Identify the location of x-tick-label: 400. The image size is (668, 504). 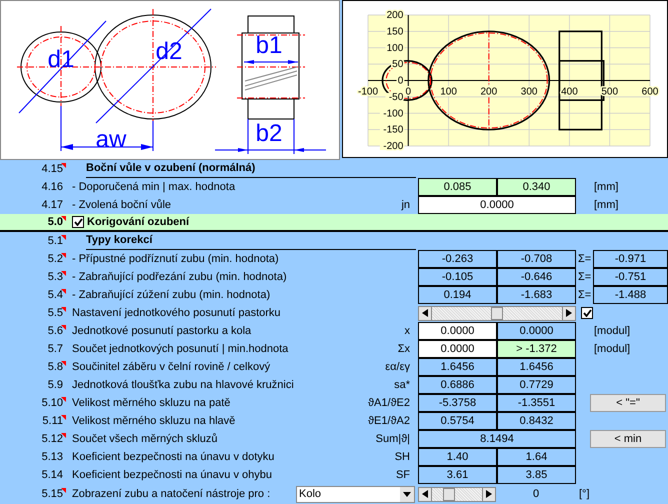
(569, 92).